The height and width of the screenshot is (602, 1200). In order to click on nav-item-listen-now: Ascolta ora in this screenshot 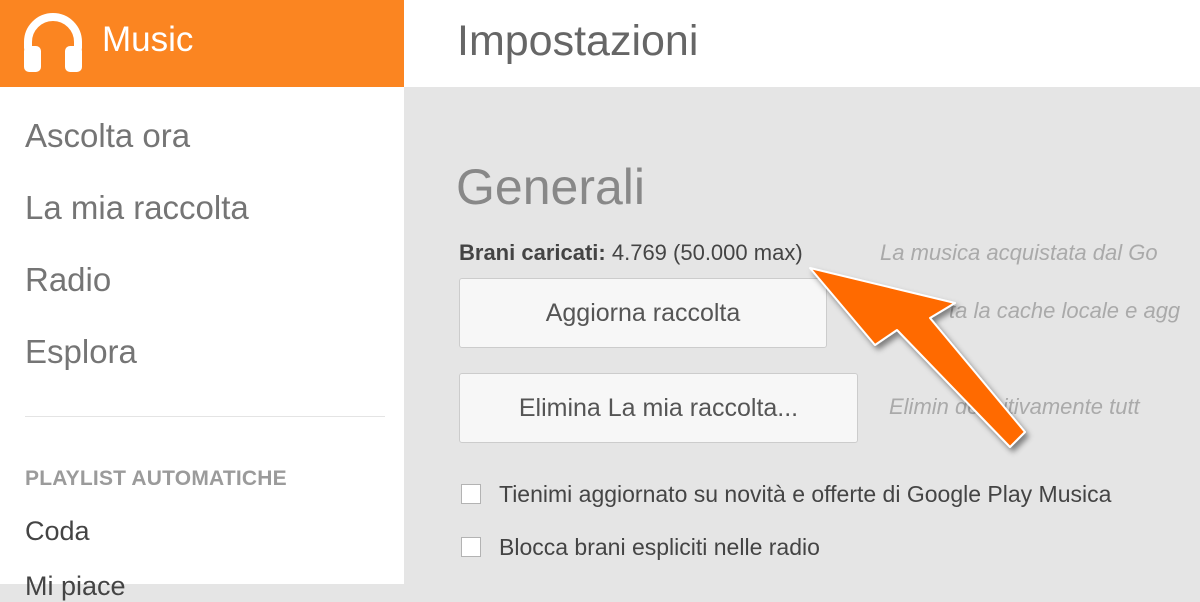, I will do `click(107, 136)`.